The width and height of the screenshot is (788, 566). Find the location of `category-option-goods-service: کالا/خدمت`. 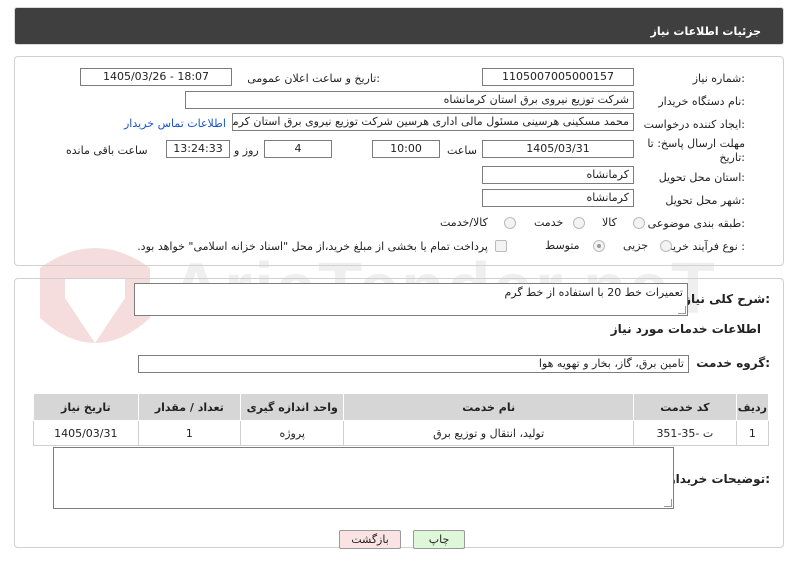

category-option-goods-service: کالا/خدمت is located at coordinates (464, 222).